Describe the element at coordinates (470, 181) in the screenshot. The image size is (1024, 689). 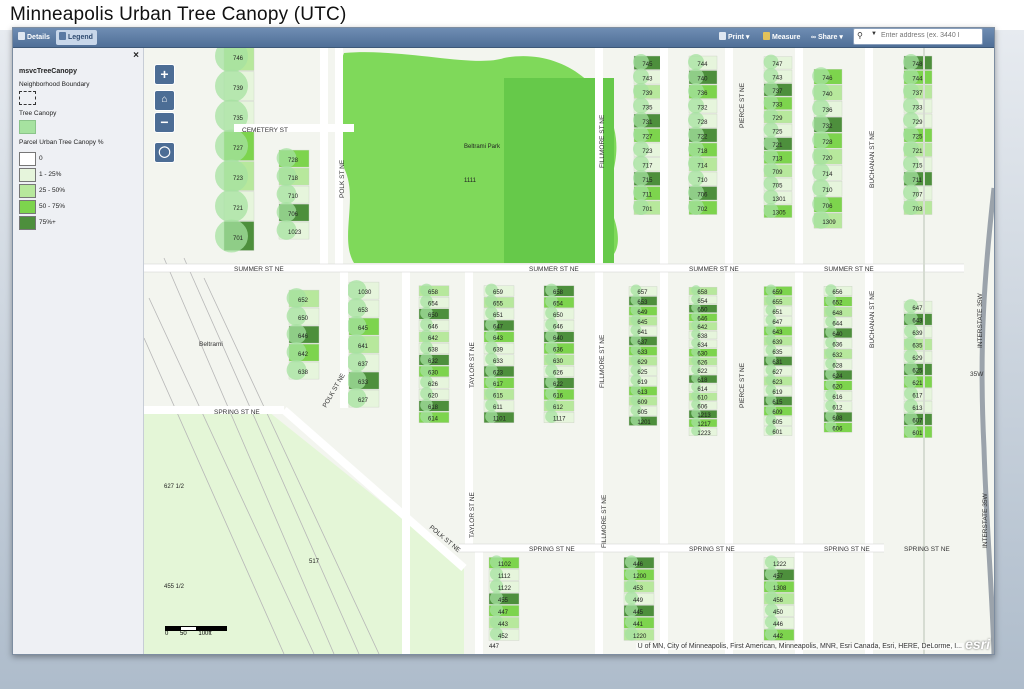
I see `map-label: 1111` at that location.